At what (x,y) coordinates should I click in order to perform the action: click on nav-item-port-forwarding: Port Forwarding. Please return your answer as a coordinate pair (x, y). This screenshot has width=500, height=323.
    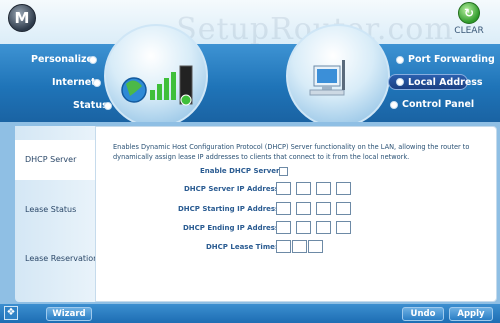
    Looking at the image, I should click on (451, 59).